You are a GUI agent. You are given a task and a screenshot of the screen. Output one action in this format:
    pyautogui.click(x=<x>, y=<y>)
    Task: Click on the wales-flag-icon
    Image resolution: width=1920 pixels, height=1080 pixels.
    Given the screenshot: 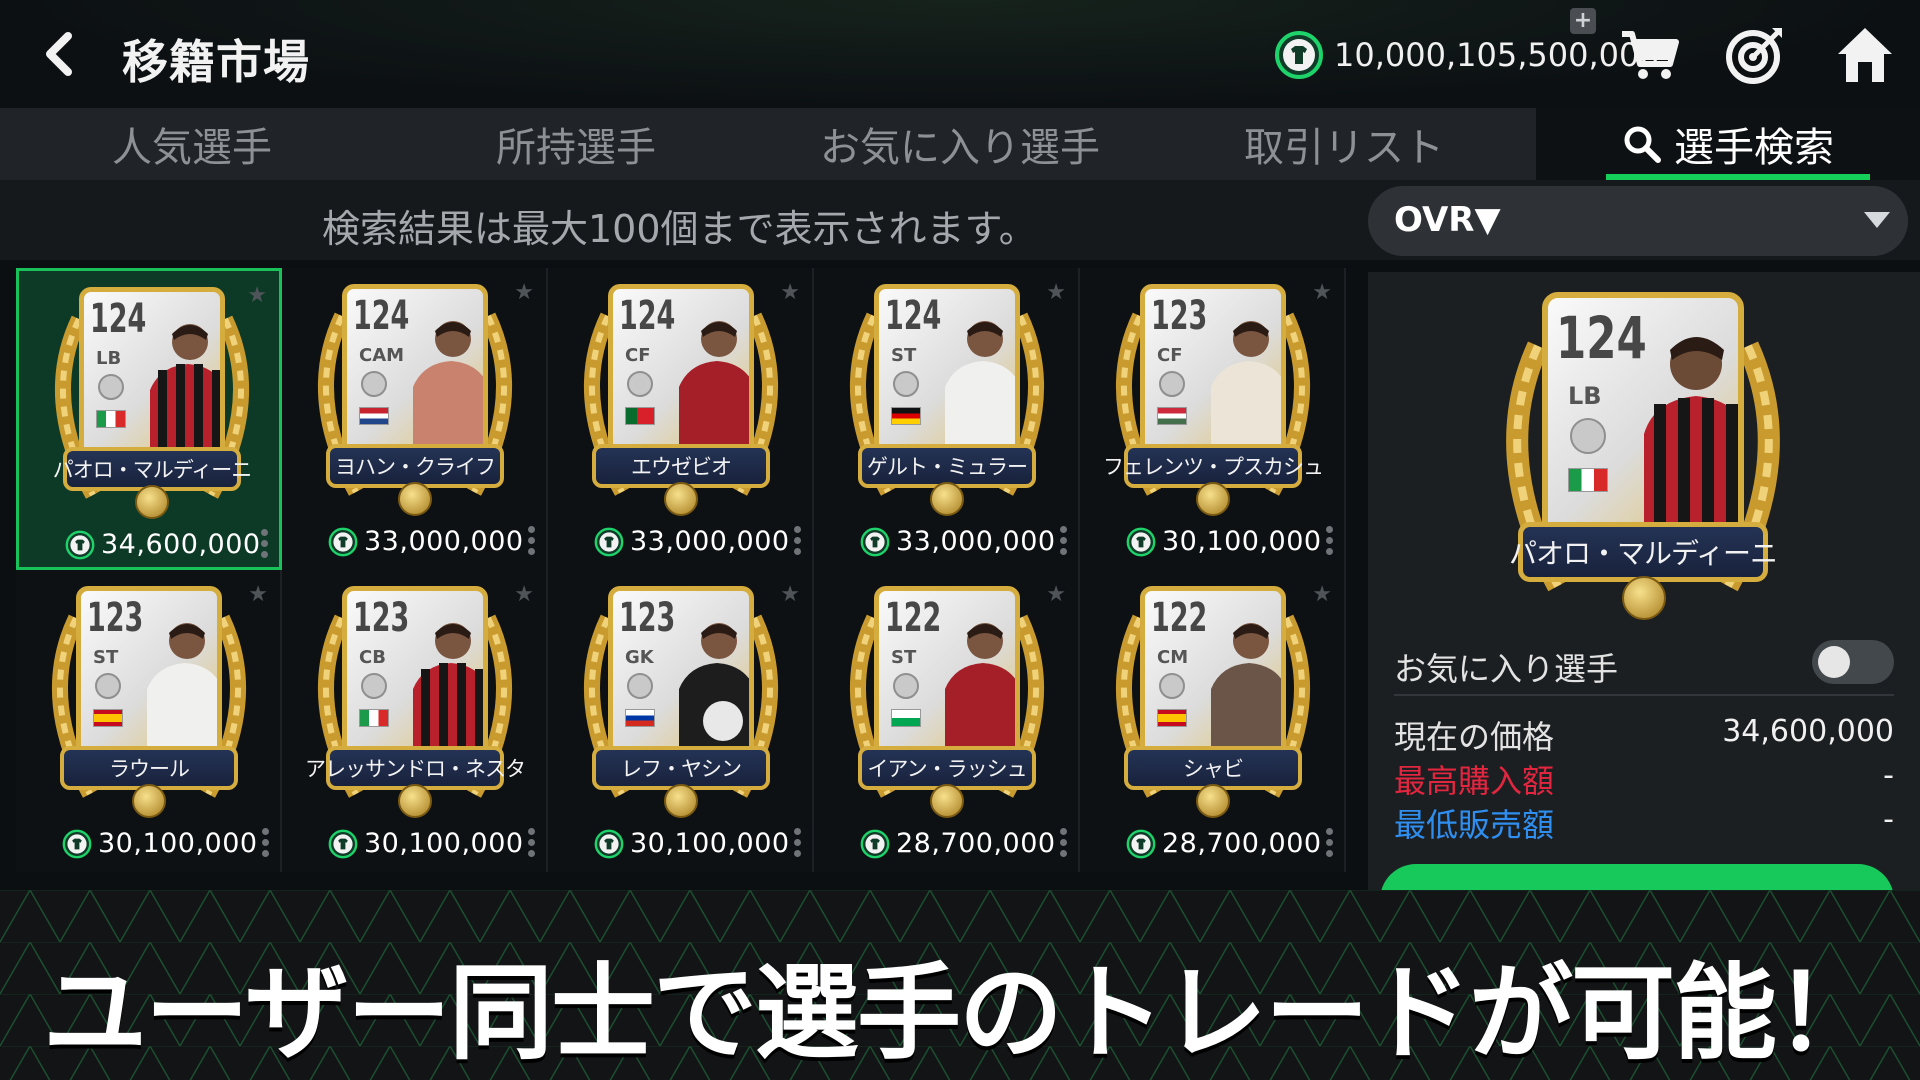 What is the action you would take?
    pyautogui.click(x=906, y=718)
    